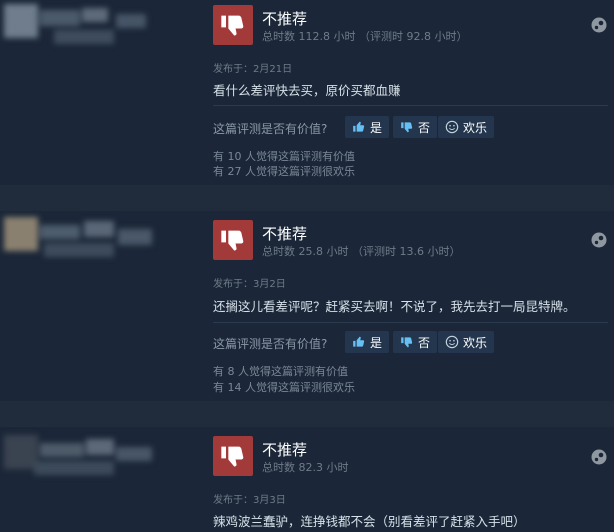 This screenshot has width=614, height=532. I want to click on hours-played: 总时数 112.8 小时 （评测时 92.8 小时）, so click(365, 36).